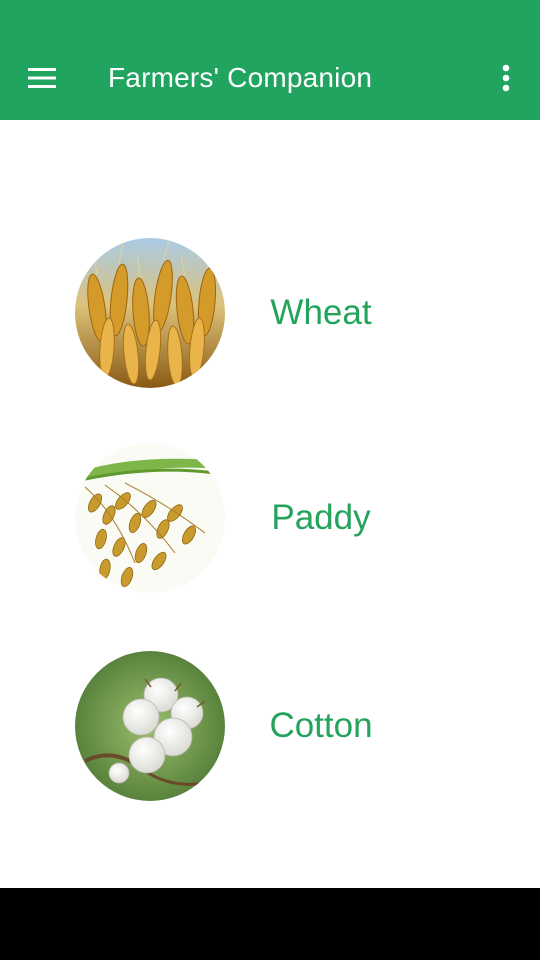  Describe the element at coordinates (321, 518) in the screenshot. I see `crop-label-paddy: Paddy` at that location.